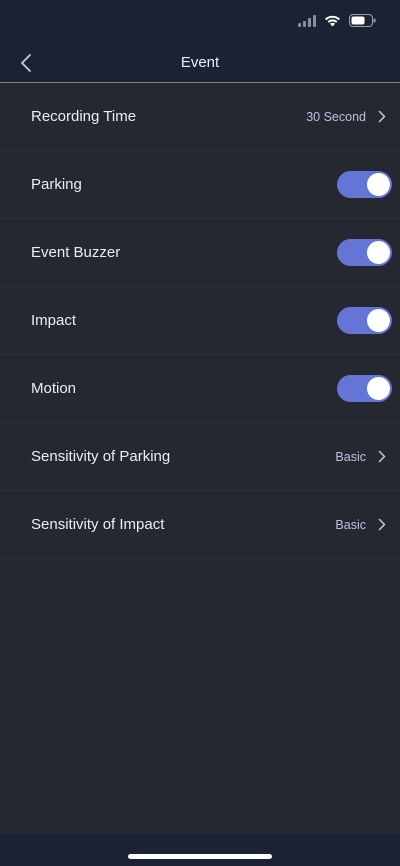  I want to click on battery-icon, so click(362, 20).